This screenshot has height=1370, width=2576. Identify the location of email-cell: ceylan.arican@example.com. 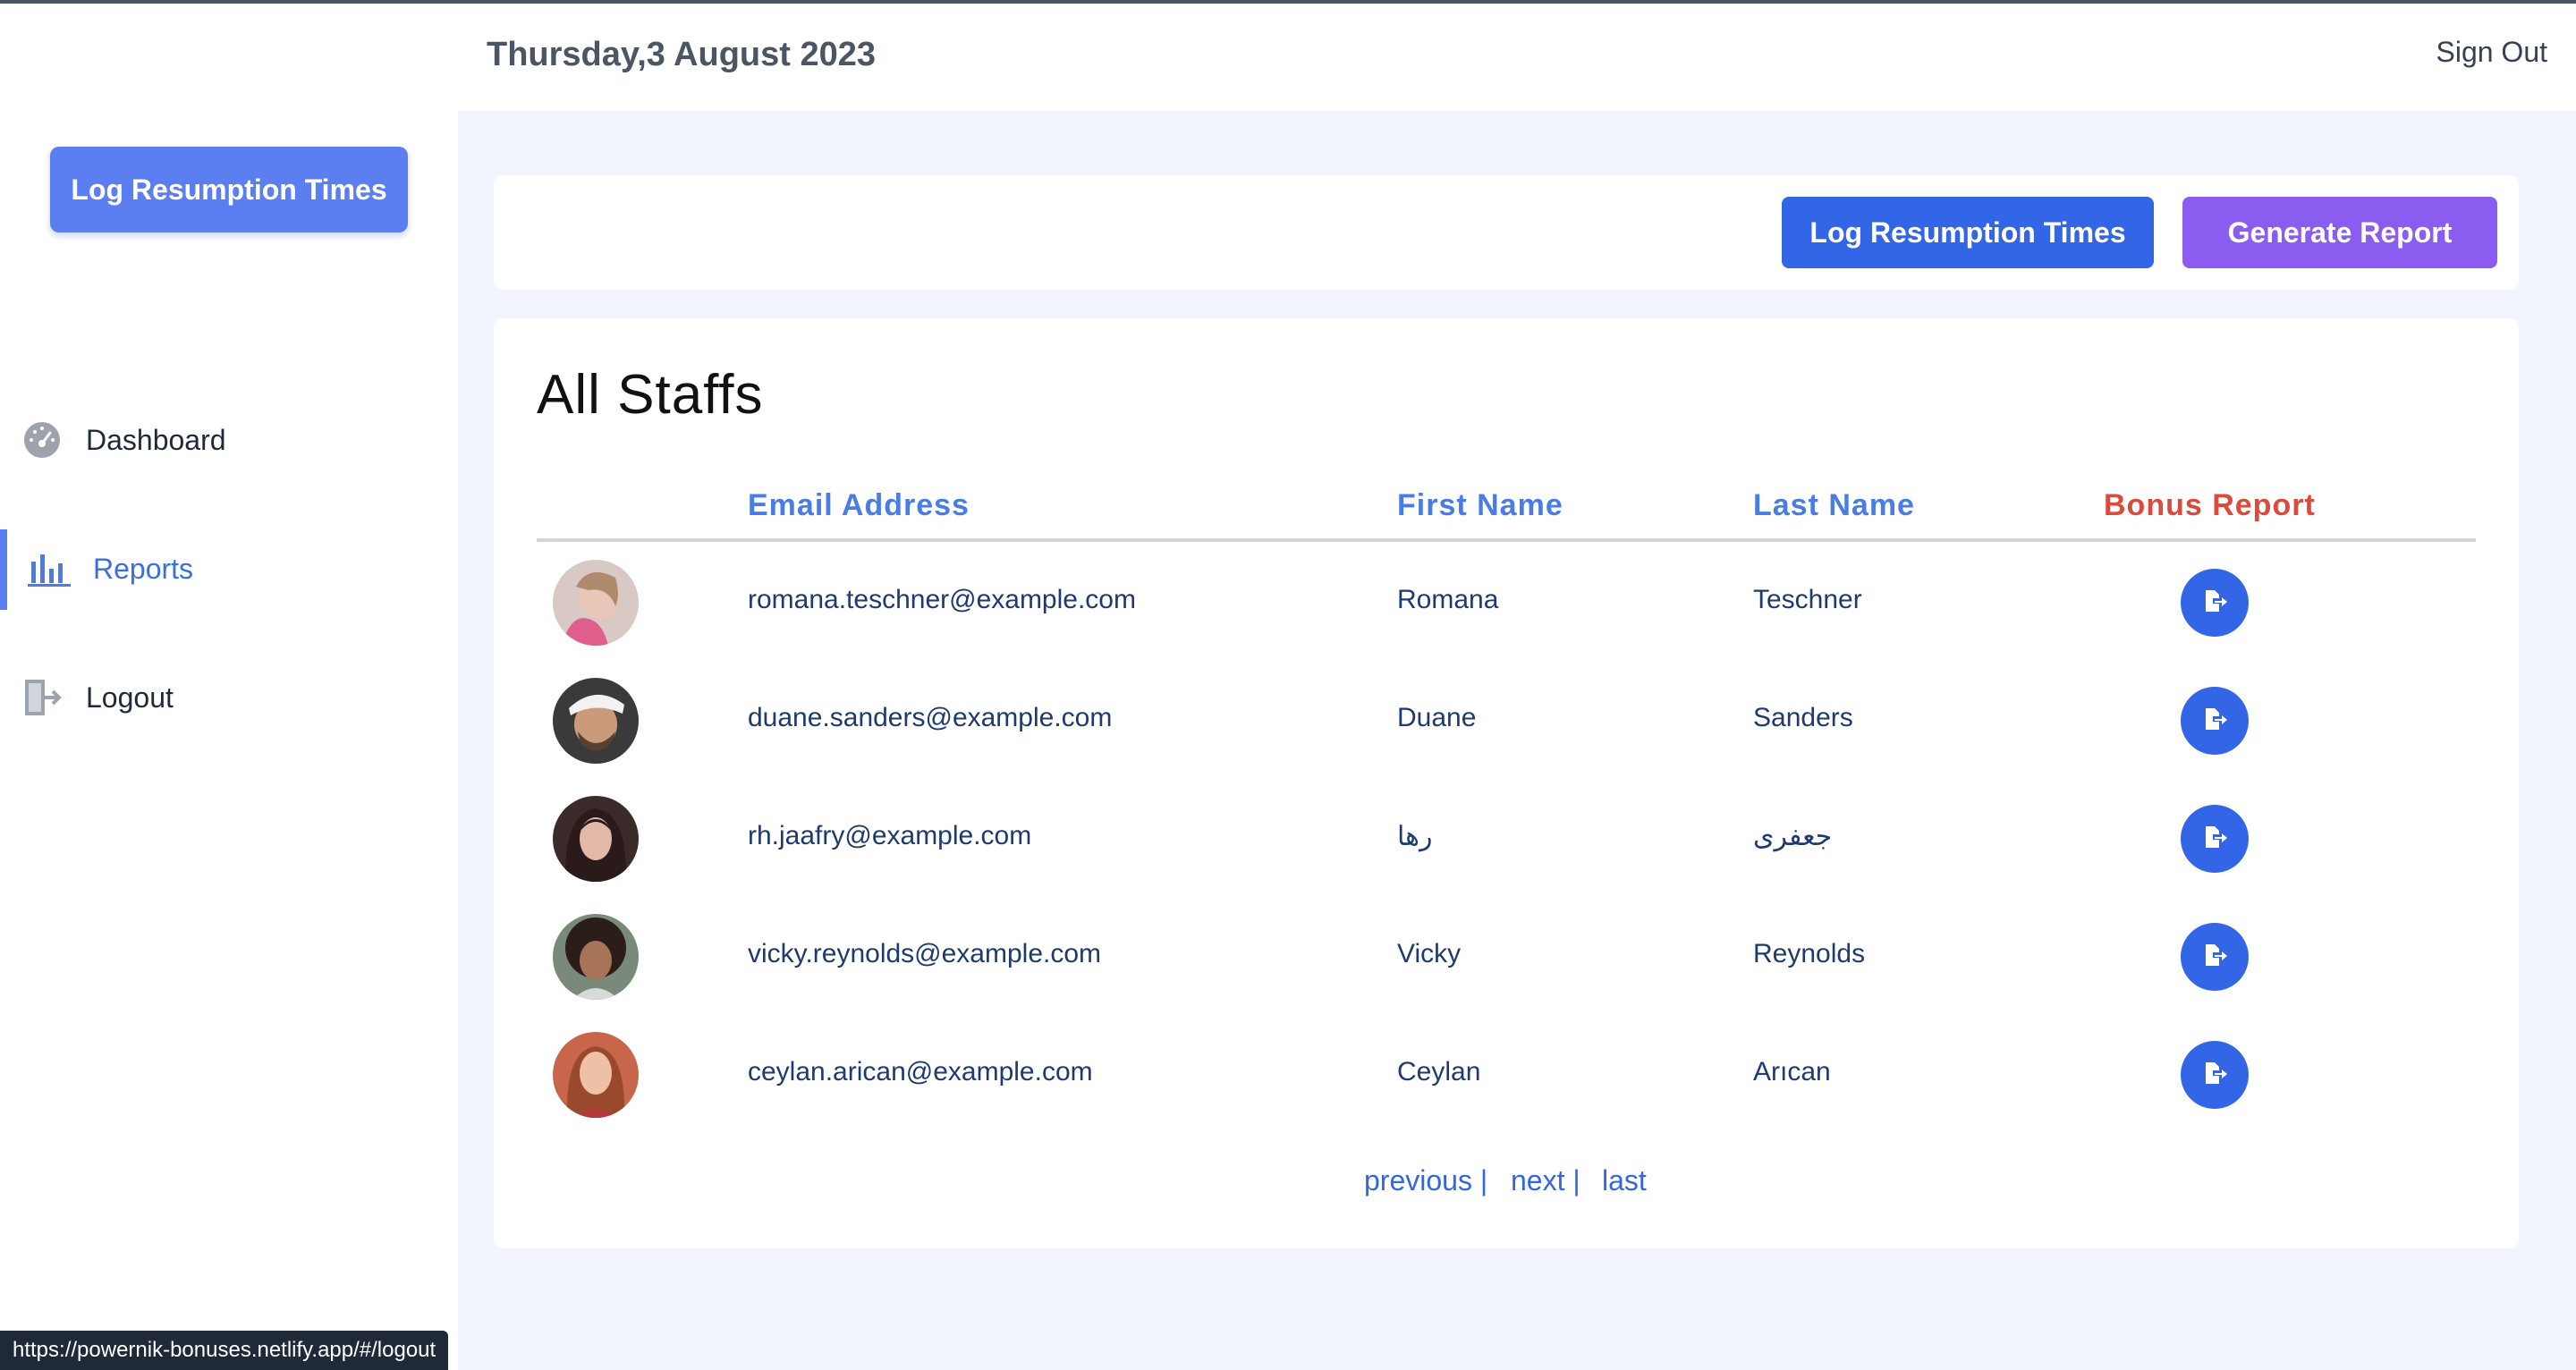
(920, 1072).